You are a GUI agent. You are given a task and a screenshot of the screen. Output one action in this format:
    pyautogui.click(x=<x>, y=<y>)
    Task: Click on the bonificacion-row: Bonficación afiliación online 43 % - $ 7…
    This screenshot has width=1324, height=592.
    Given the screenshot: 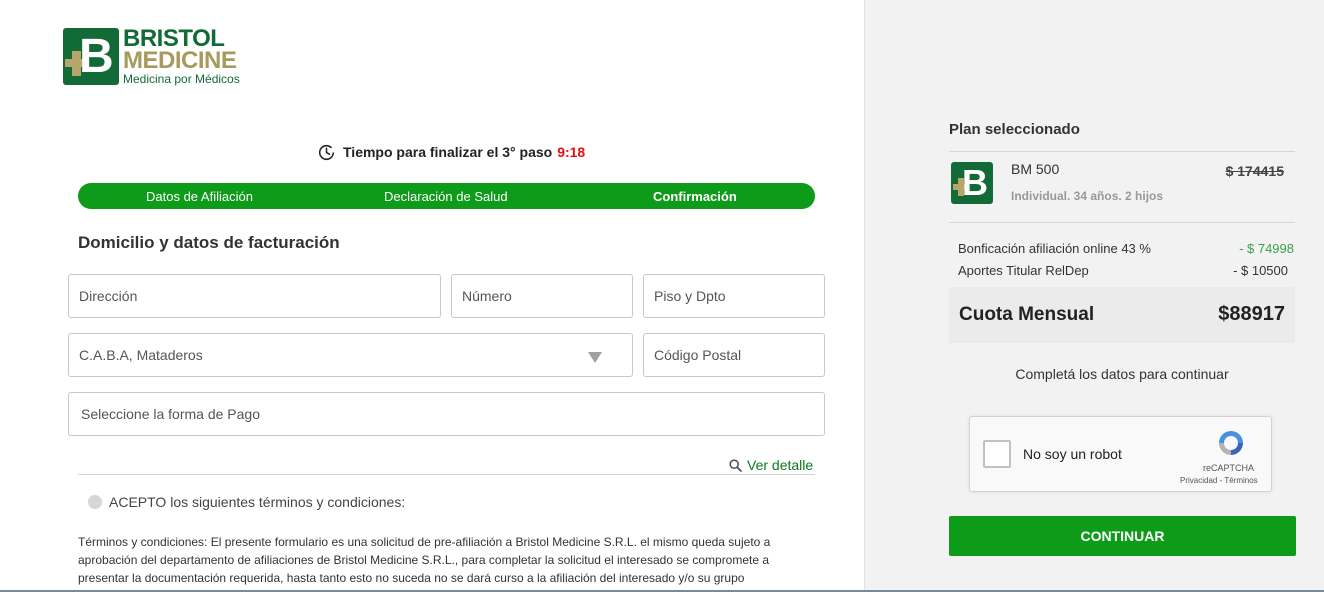 What is the action you would take?
    pyautogui.click(x=1126, y=248)
    